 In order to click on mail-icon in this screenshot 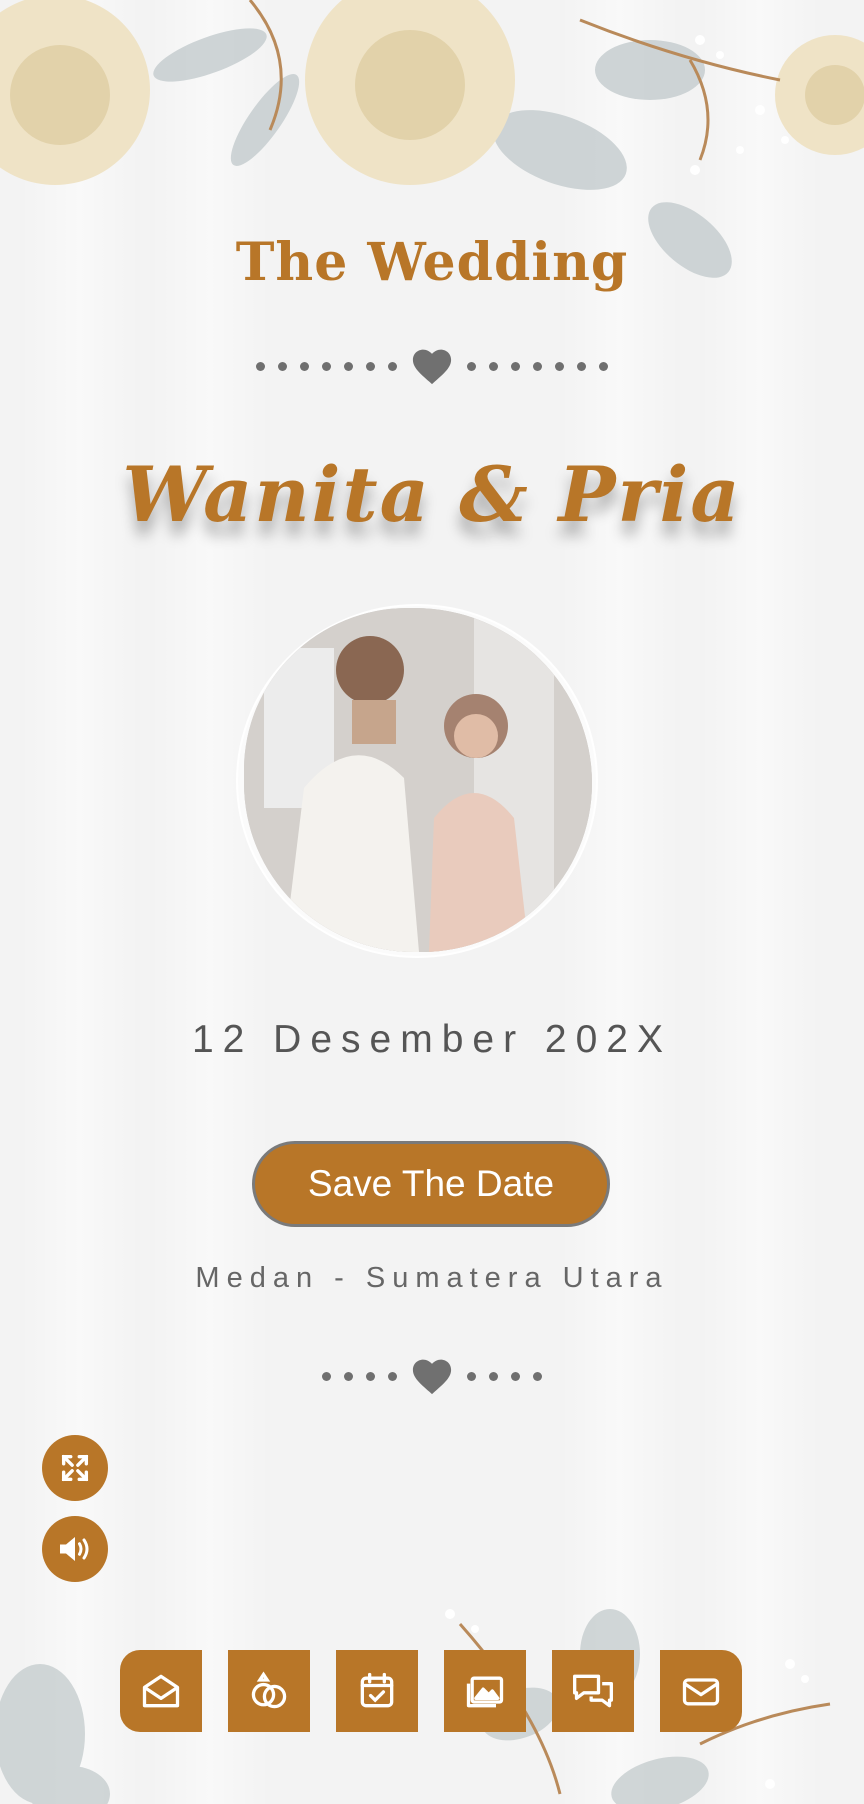, I will do `click(701, 1692)`.